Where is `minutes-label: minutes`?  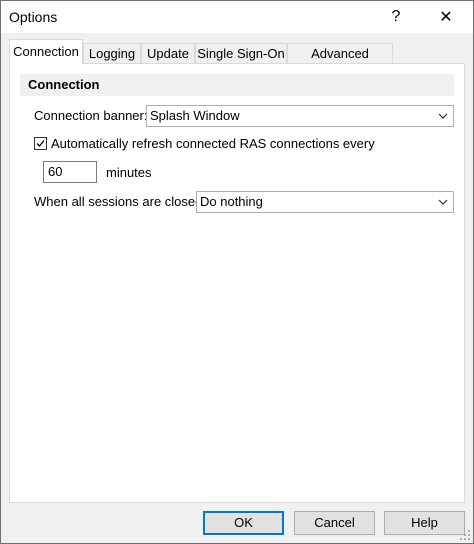 minutes-label: minutes is located at coordinates (129, 172).